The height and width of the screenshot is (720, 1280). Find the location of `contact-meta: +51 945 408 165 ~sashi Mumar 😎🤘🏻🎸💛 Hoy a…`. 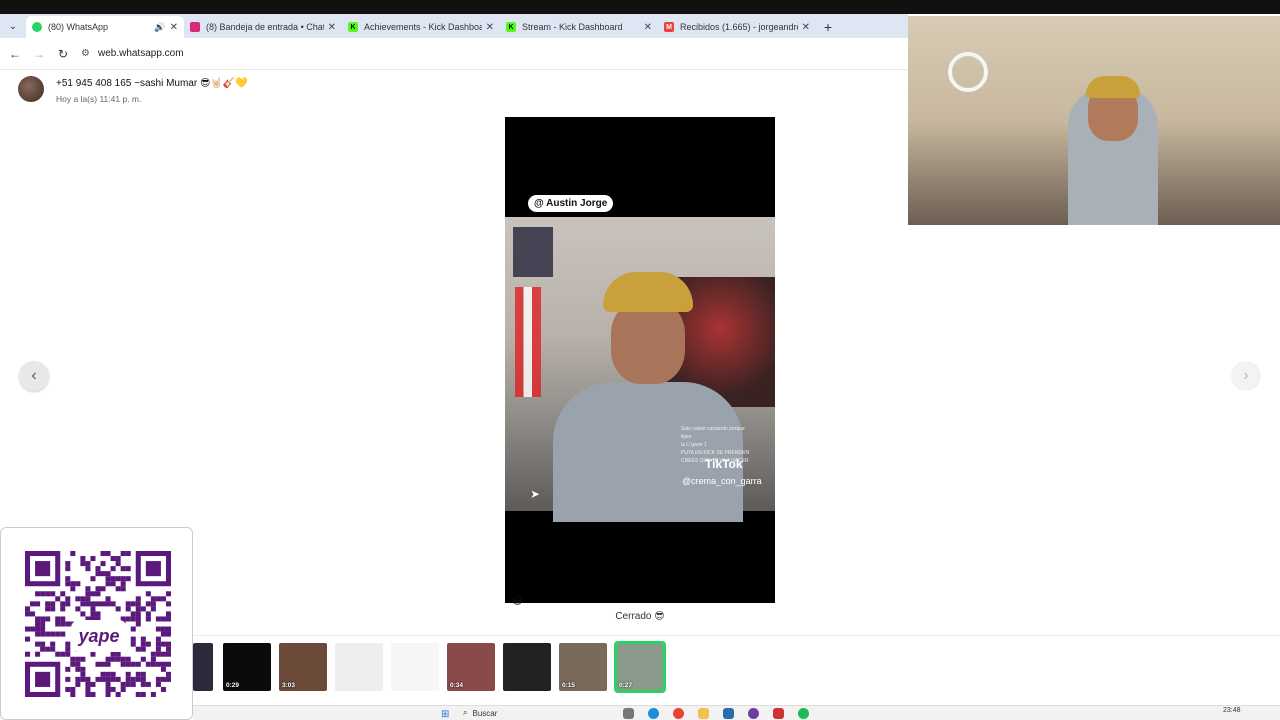

contact-meta: +51 945 408 165 ~sashi Mumar 😎🤘🏻🎸💛 Hoy a… is located at coordinates (152, 90).